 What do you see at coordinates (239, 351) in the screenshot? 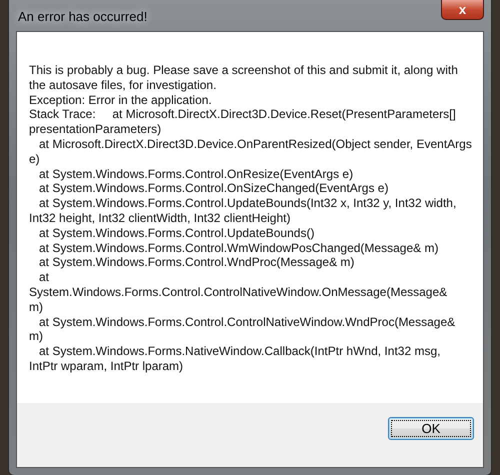
I see `message-line: at System.Windows.Forms.NativeWindow.Callback(IntPtr hWnd, Int32 msg,` at bounding box center [239, 351].